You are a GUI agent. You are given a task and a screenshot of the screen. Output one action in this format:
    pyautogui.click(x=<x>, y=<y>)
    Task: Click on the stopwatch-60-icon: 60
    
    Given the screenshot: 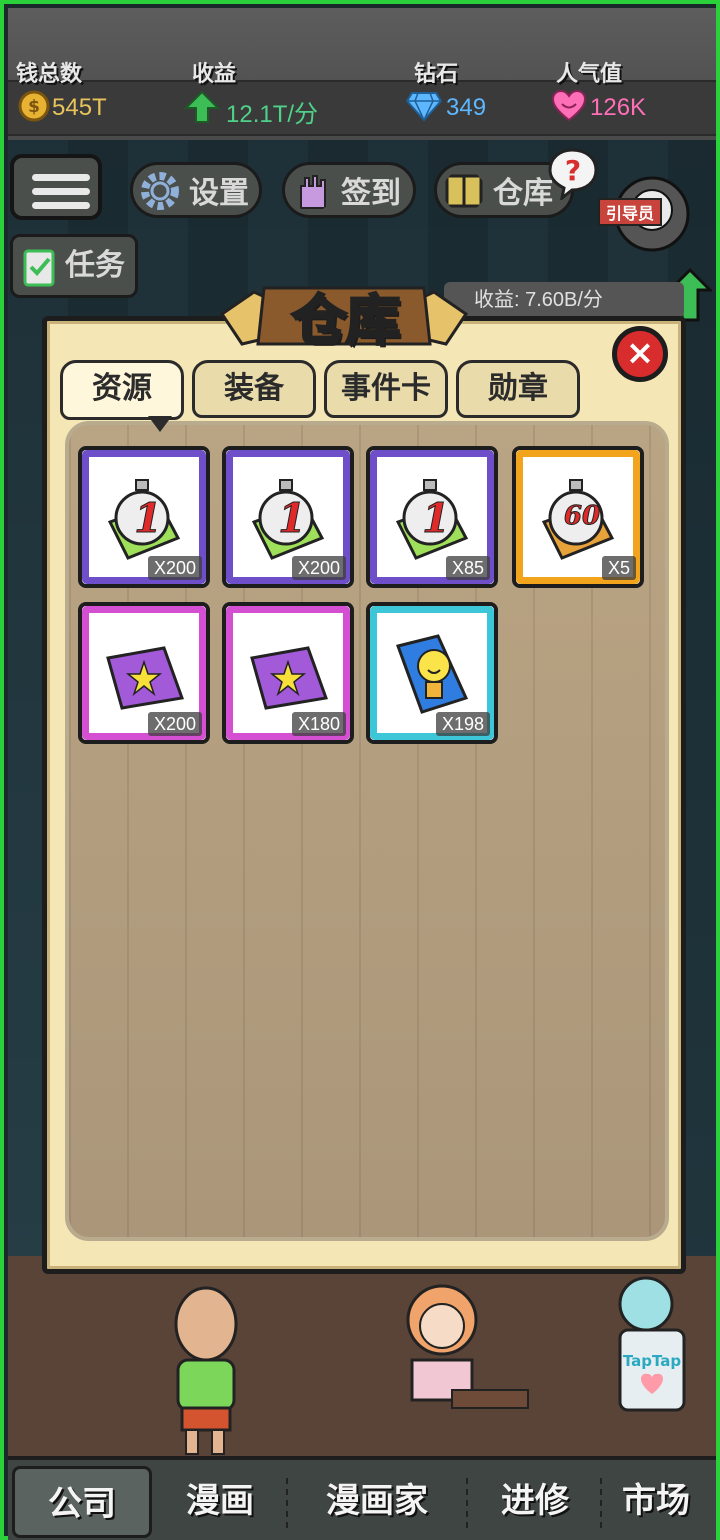 What is the action you would take?
    pyautogui.click(x=578, y=519)
    